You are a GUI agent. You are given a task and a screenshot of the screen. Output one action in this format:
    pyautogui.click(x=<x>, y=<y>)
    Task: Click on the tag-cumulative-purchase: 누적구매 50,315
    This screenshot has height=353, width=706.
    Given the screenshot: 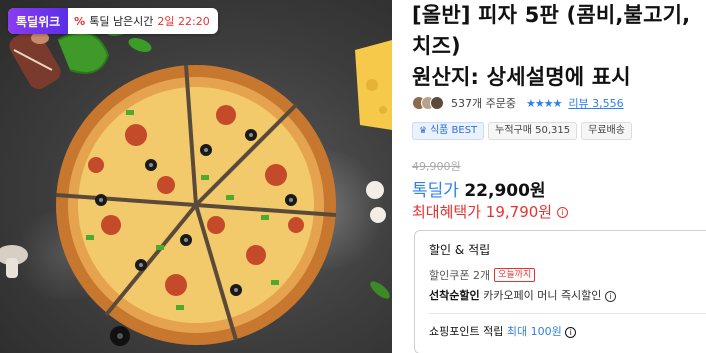 What is the action you would take?
    pyautogui.click(x=533, y=131)
    